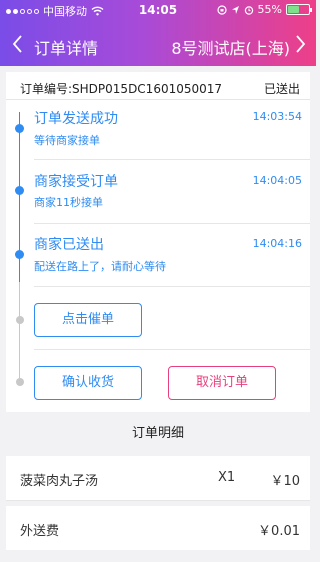  What do you see at coordinates (20, 320) in the screenshot?
I see `timeline-node-urge` at bounding box center [20, 320].